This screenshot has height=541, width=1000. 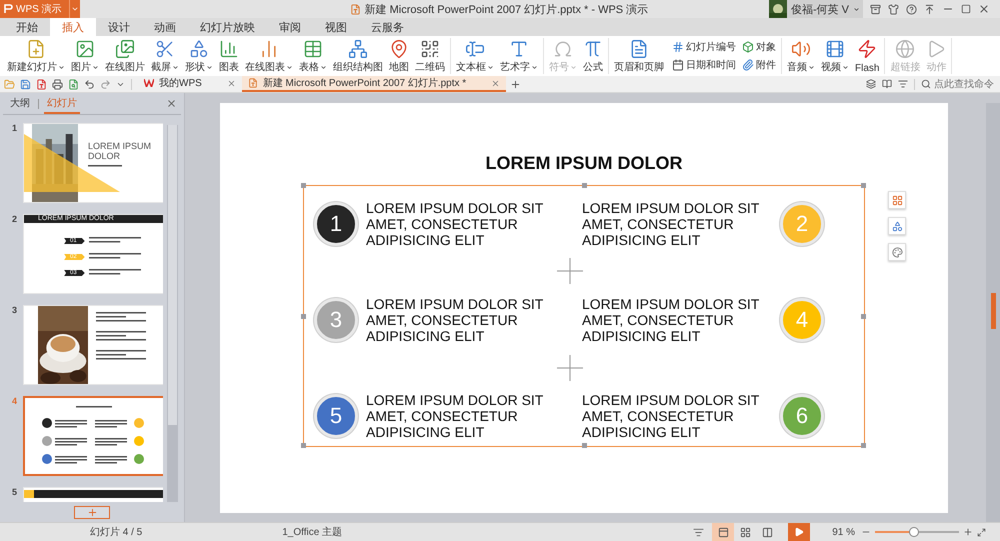 What do you see at coordinates (748, 65) in the screenshot?
I see `paperclip-icon` at bounding box center [748, 65].